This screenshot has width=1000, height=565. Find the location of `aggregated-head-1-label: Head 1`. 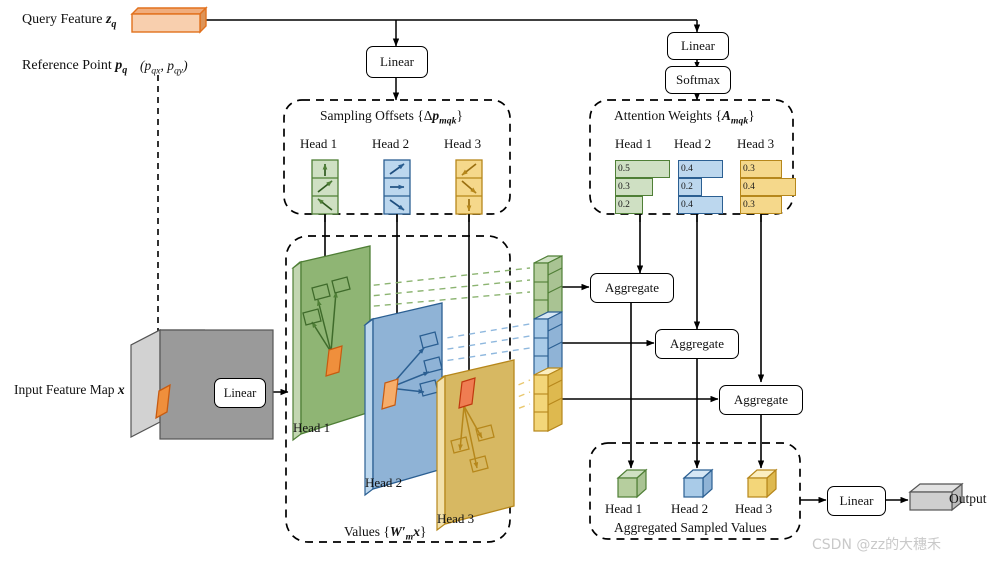

aggregated-head-1-label: Head 1 is located at coordinates (623, 509).